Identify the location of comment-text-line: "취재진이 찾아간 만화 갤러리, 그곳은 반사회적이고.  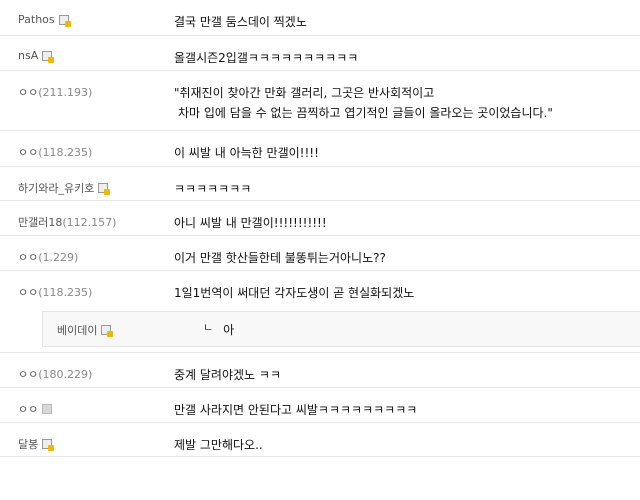
(304, 93).